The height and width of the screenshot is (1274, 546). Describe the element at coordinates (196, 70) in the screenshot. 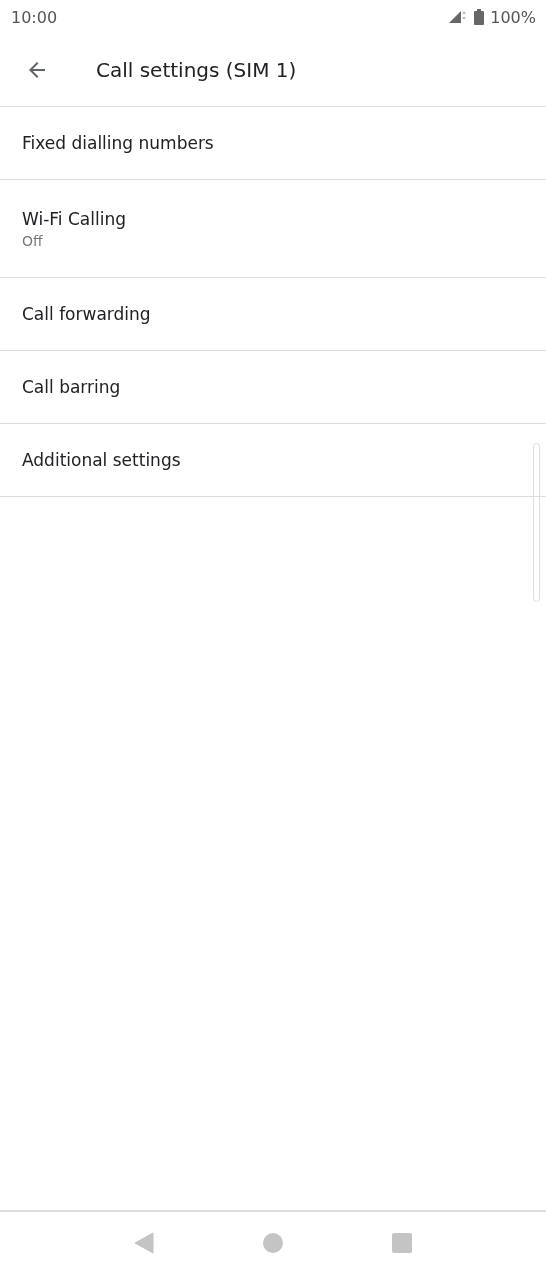

I see `screen-title: Call settings (SIM 1)` at that location.